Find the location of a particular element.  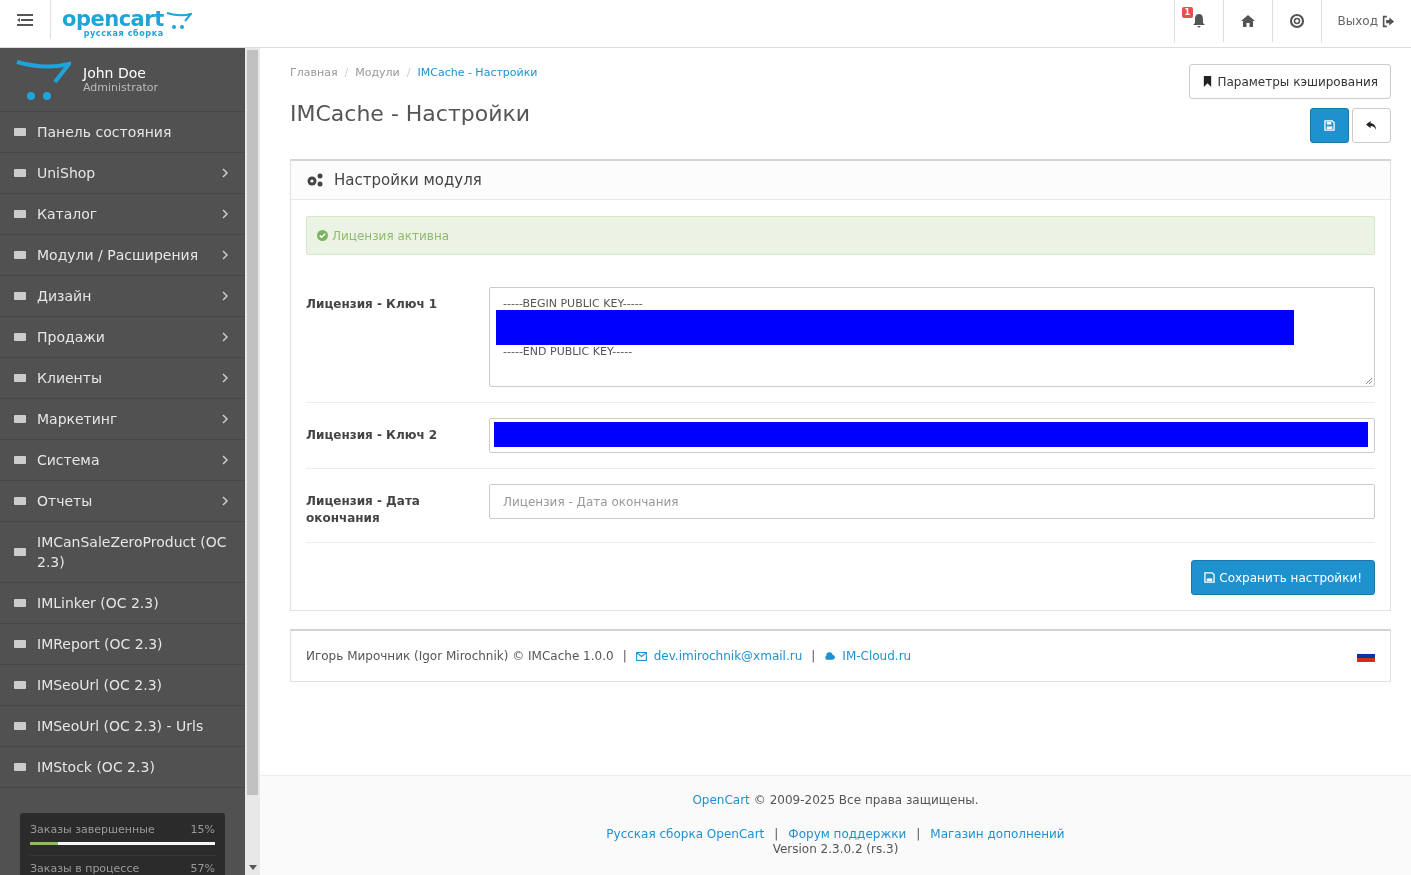

footer-link: Русская сборка OpenCart is located at coordinates (685, 834).